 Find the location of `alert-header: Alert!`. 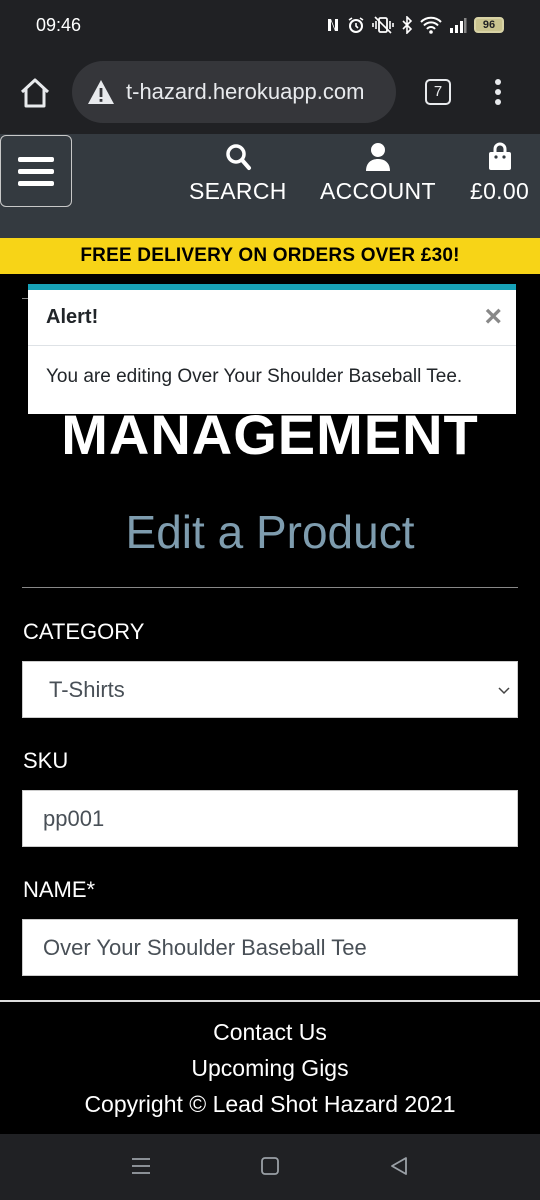

alert-header: Alert! is located at coordinates (272, 318).